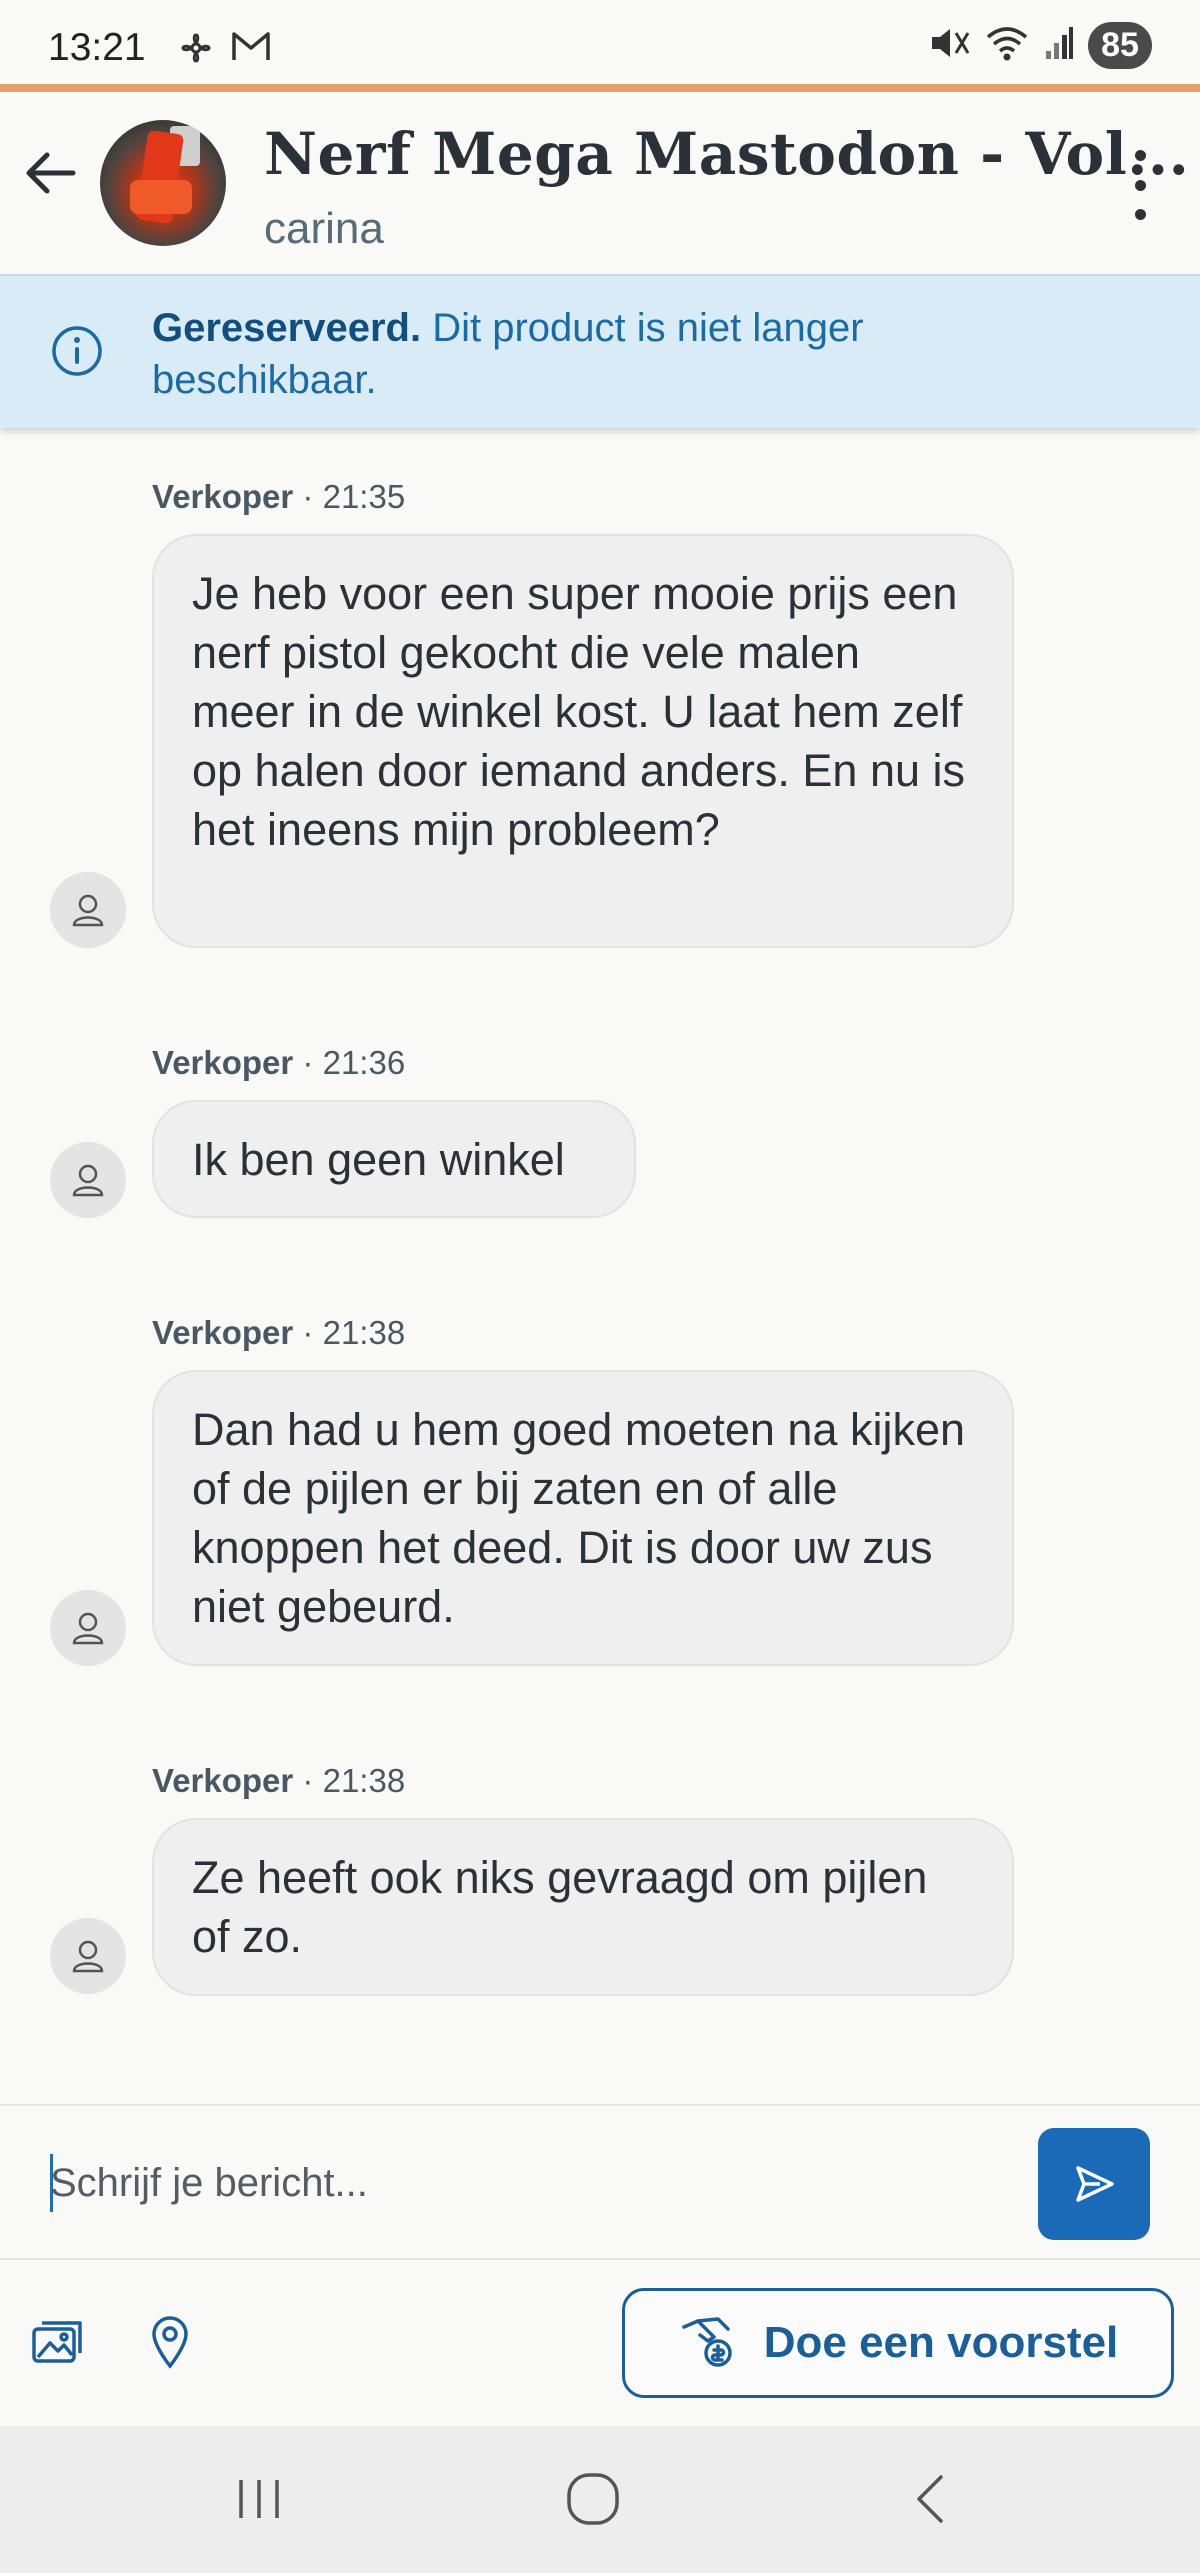 The image size is (1200, 2573). Describe the element at coordinates (949, 45) in the screenshot. I see `mute-icon` at that location.